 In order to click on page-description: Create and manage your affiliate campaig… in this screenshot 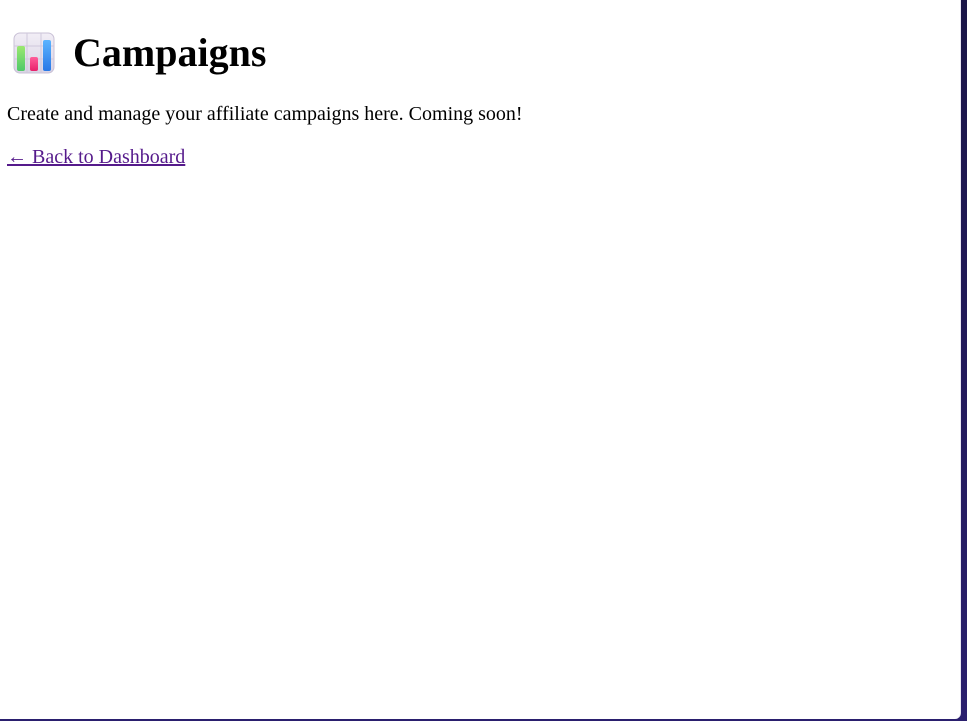, I will do `click(265, 114)`.